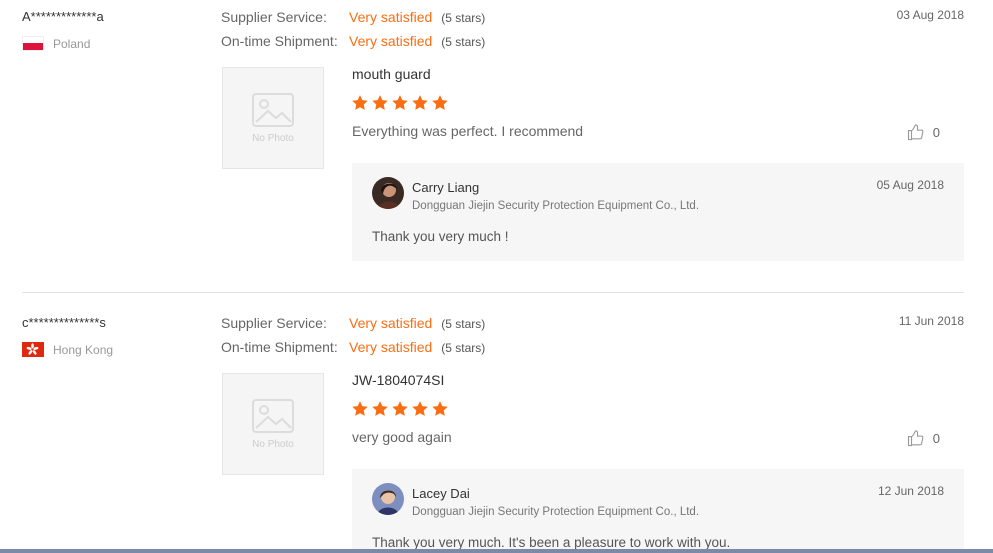  I want to click on buyer-country: Poland, so click(56, 43).